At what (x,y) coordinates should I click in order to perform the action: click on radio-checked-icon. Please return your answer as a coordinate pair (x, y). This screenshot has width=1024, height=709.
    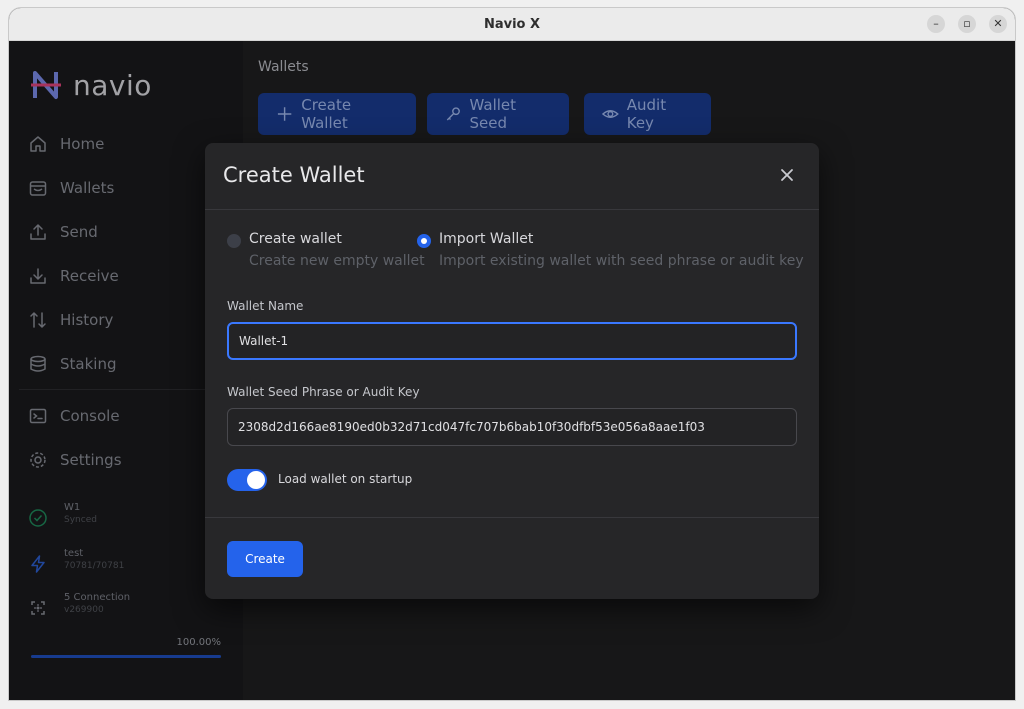
    Looking at the image, I should click on (424, 241).